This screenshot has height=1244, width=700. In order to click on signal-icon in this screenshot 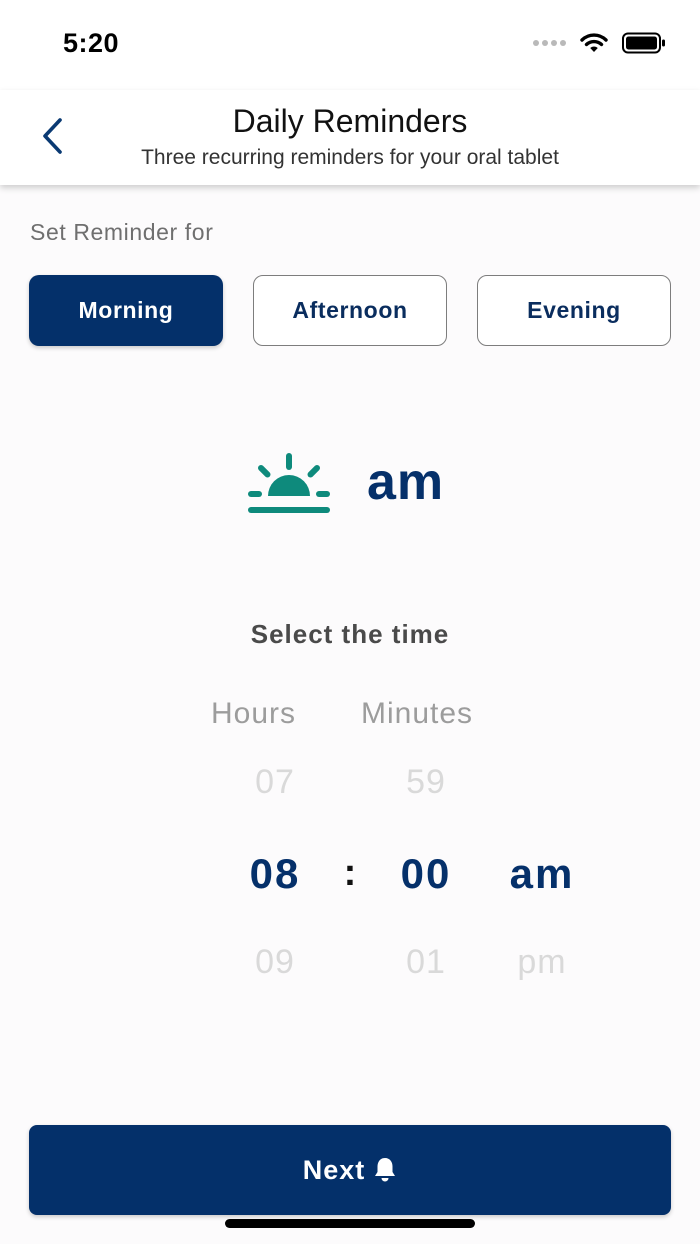, I will do `click(549, 43)`.